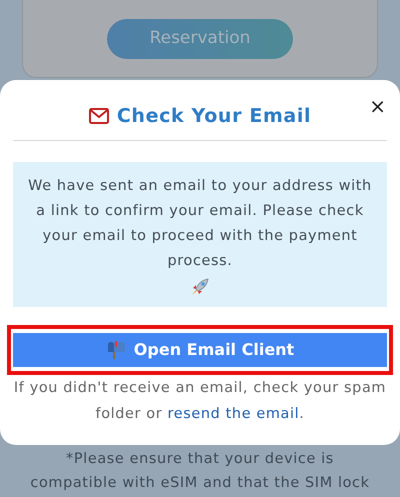  Describe the element at coordinates (200, 287) in the screenshot. I see `rocket-icon` at that location.